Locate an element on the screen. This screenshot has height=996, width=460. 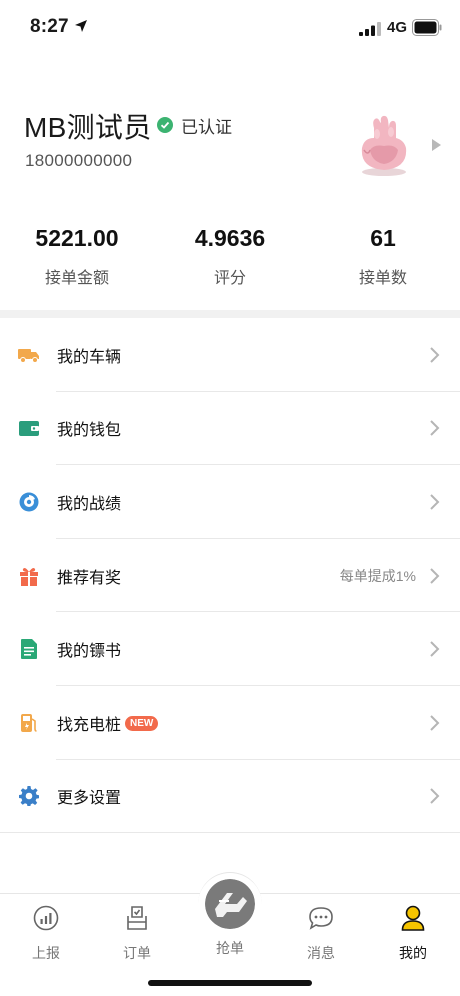
tab-label: 消息 is located at coordinates (321, 953).